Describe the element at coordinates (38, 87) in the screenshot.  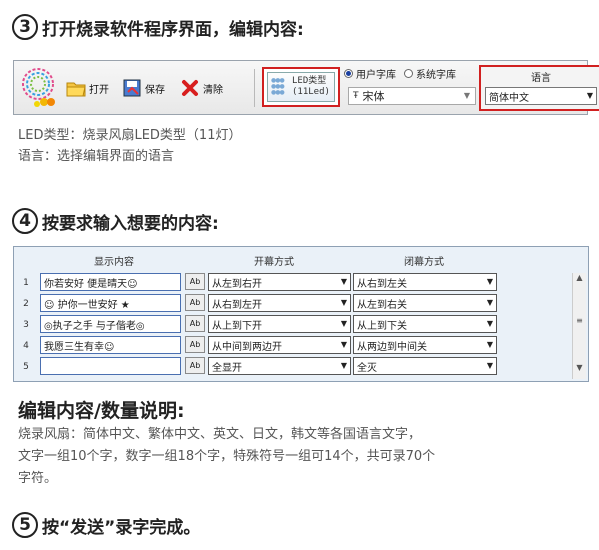
I see `app-logo-icon` at that location.